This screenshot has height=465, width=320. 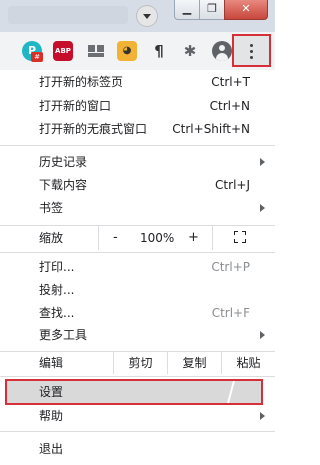 I want to click on maximize-button: ❐, so click(x=212, y=10).